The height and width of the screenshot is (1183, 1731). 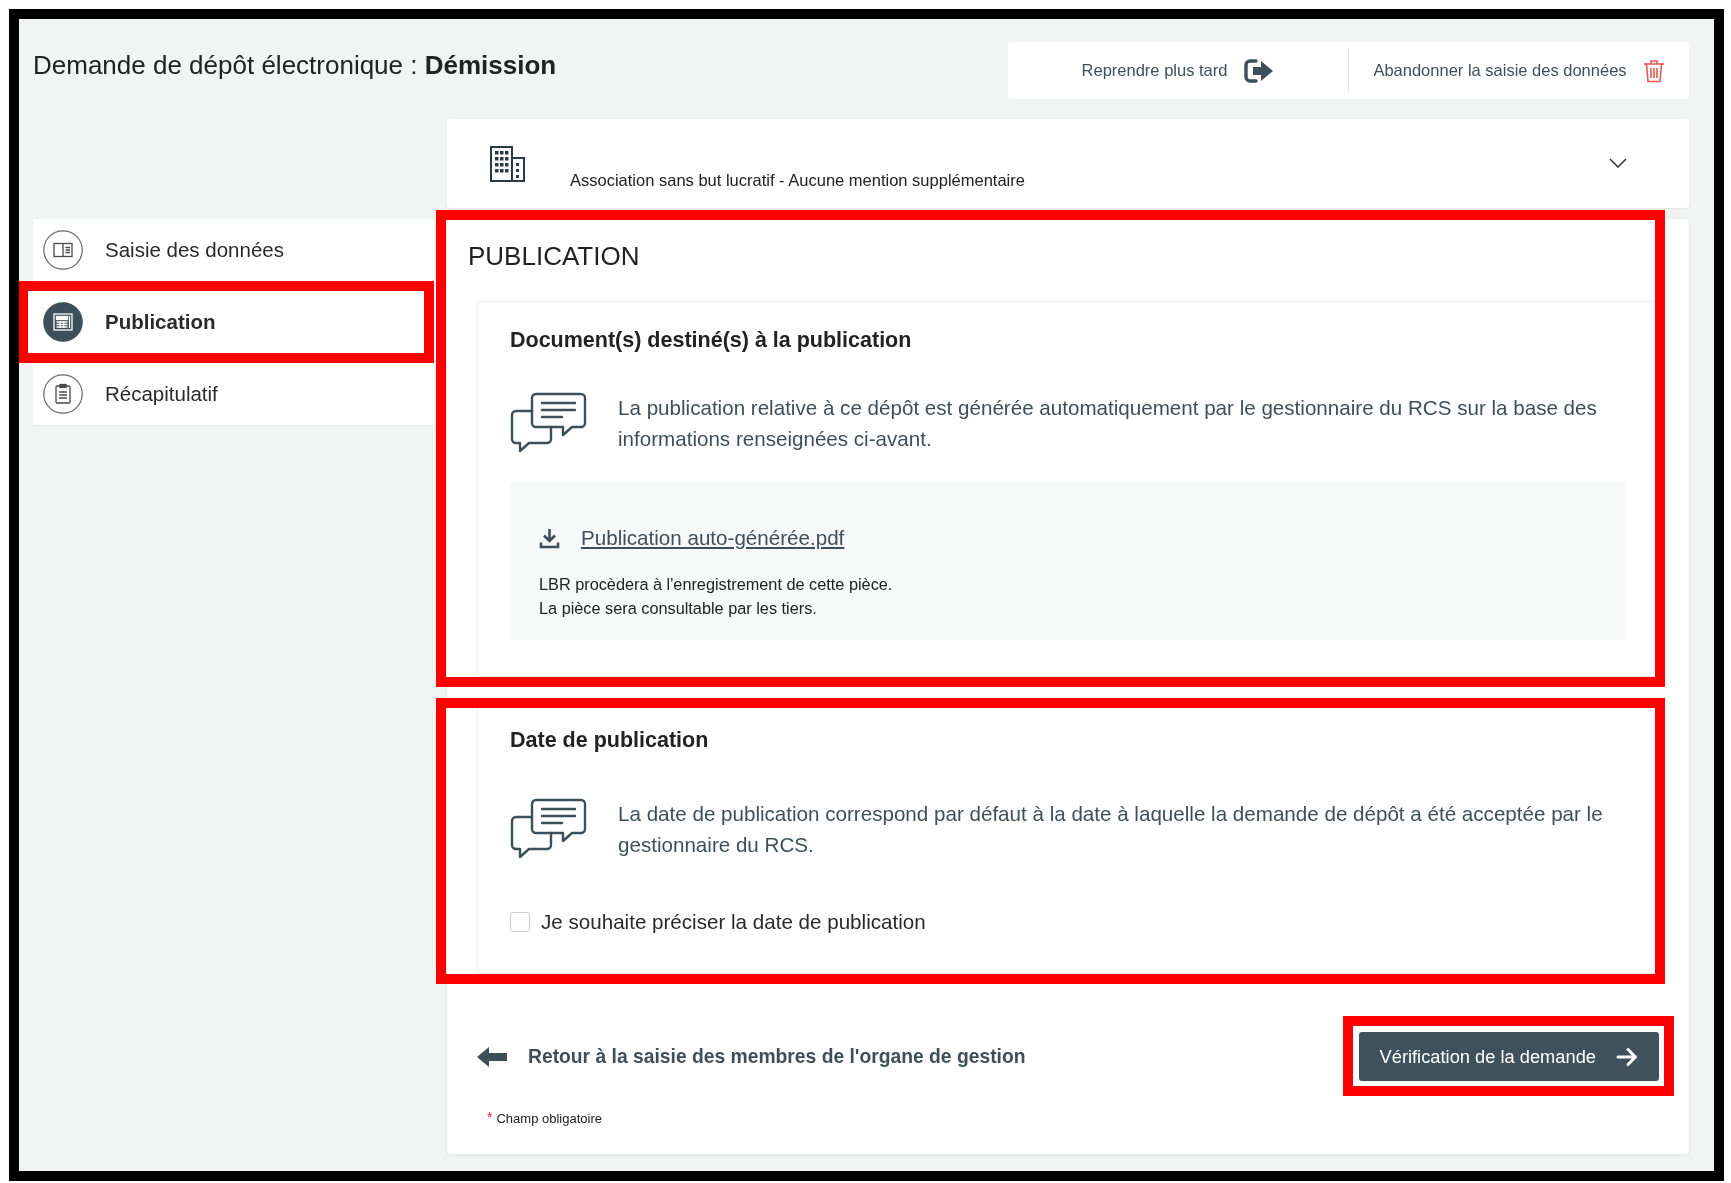 What do you see at coordinates (1519, 70) in the screenshot?
I see `abandon-button: Abandonner la saisie des données` at bounding box center [1519, 70].